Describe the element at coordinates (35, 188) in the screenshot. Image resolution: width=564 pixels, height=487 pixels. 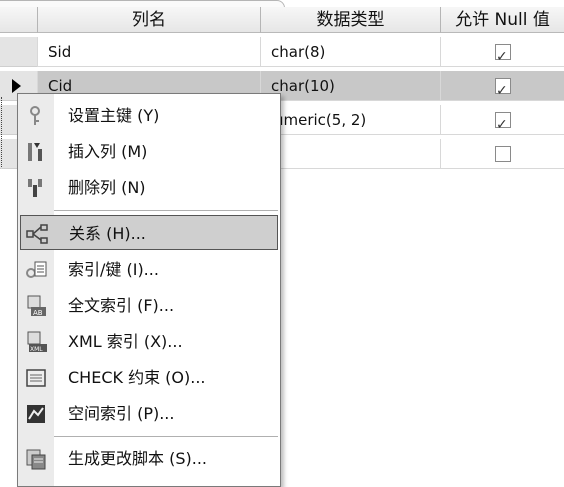
I see `delete-column-icon` at that location.